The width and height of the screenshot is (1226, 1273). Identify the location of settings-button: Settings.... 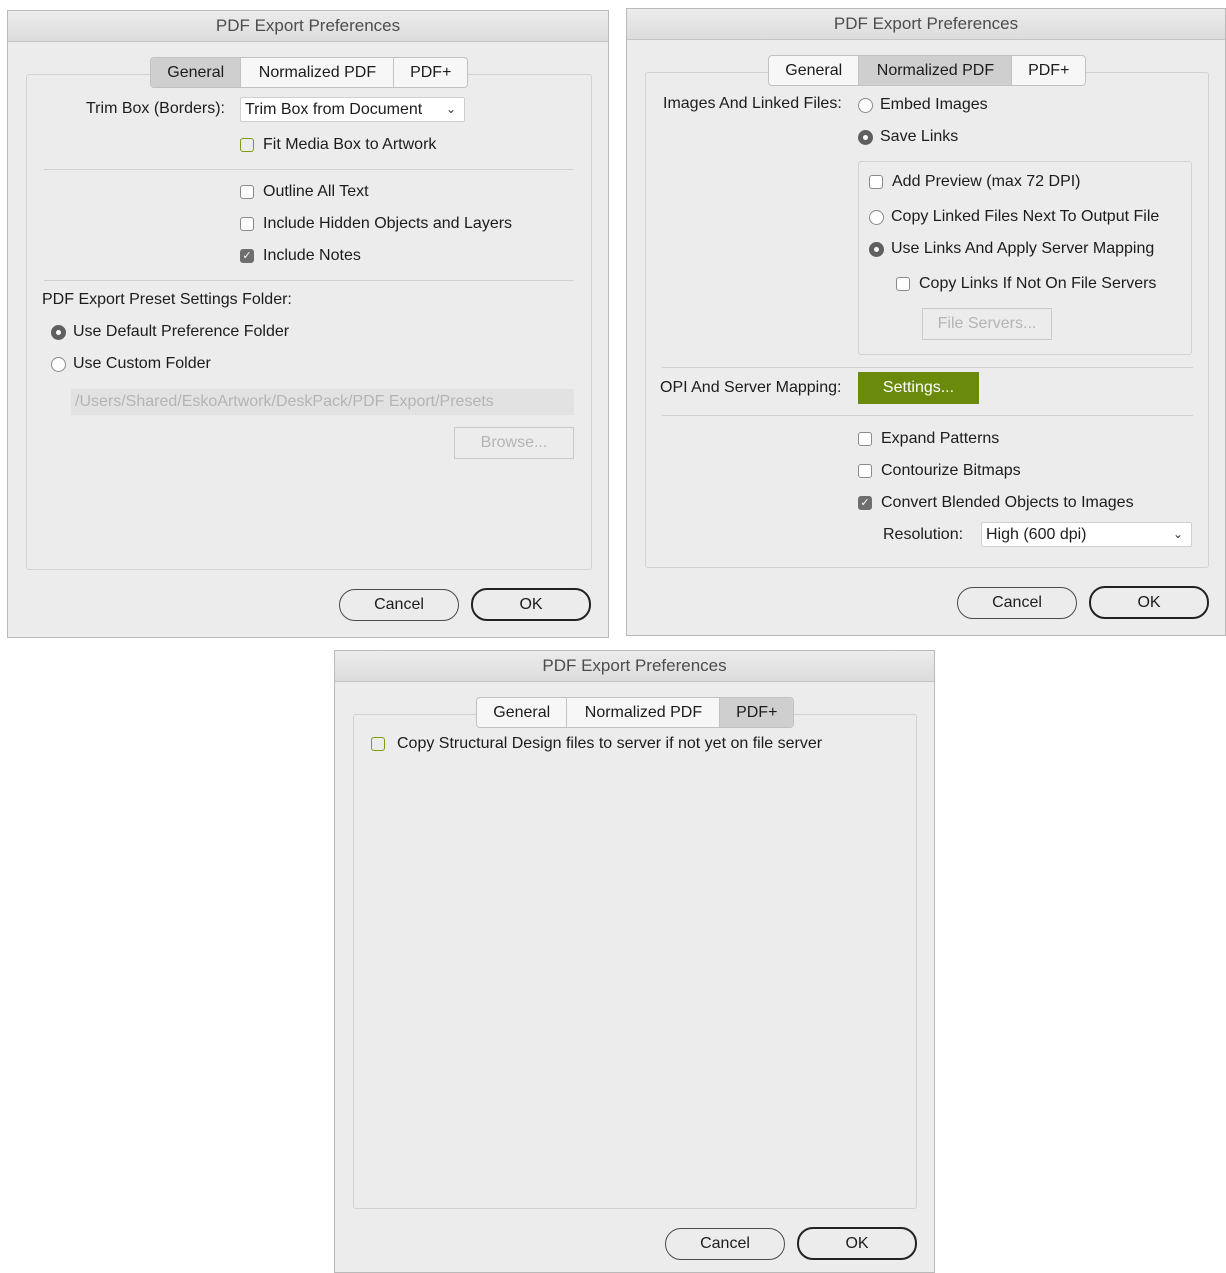
(918, 388).